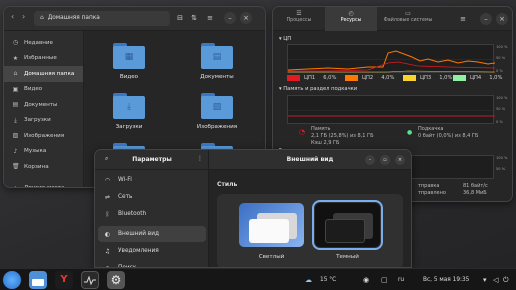 This screenshot has height=290, width=516. I want to click on sidebar-item-label: Другие места, so click(44, 186).